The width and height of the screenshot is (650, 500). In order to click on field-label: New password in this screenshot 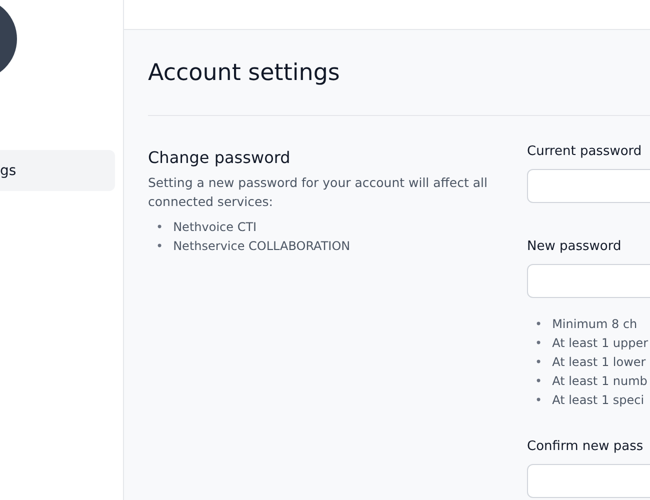, I will do `click(574, 246)`.